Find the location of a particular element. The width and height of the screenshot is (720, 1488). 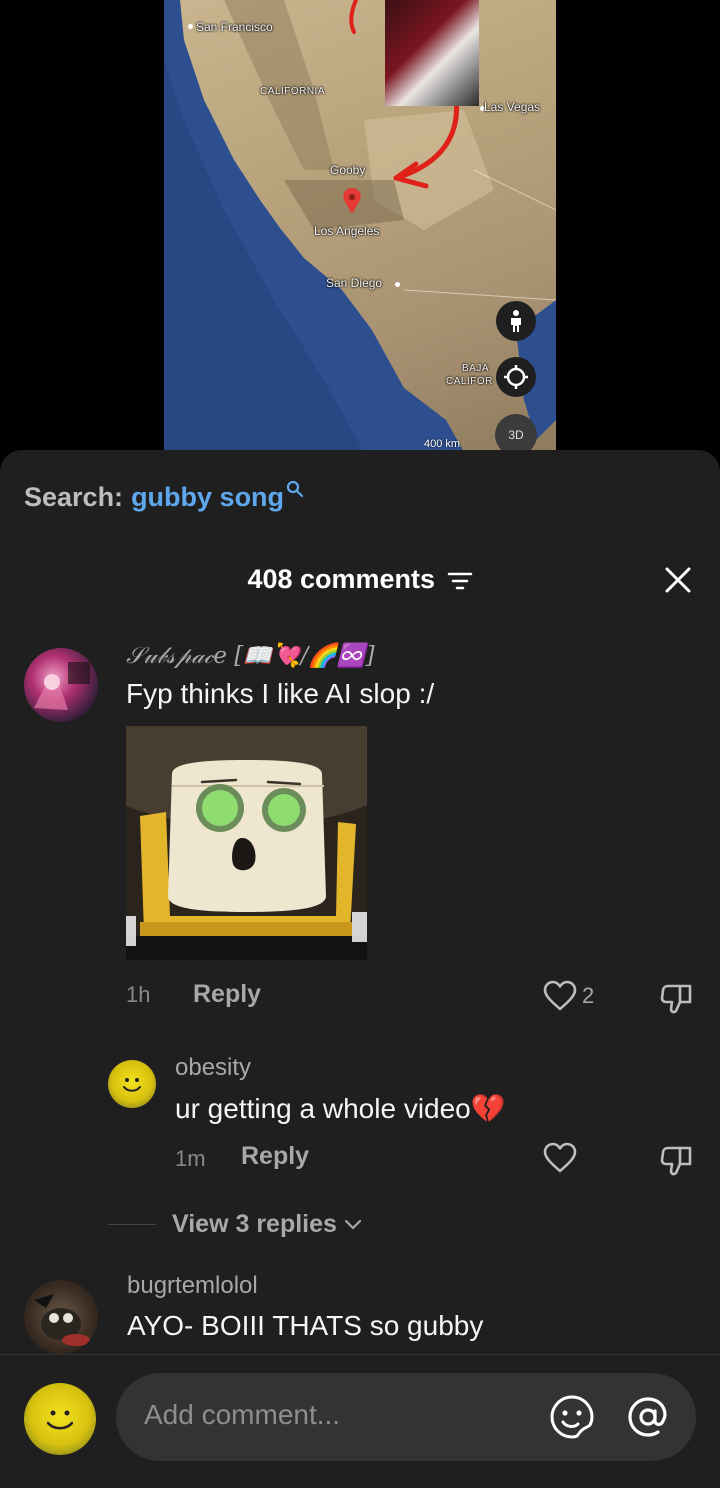

like-count: 2 is located at coordinates (588, 995).